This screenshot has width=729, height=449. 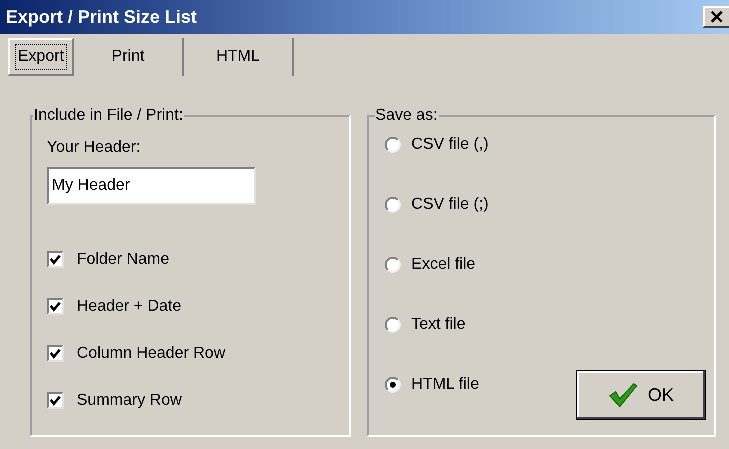 What do you see at coordinates (446, 384) in the screenshot?
I see `radio-label: HTML file` at bounding box center [446, 384].